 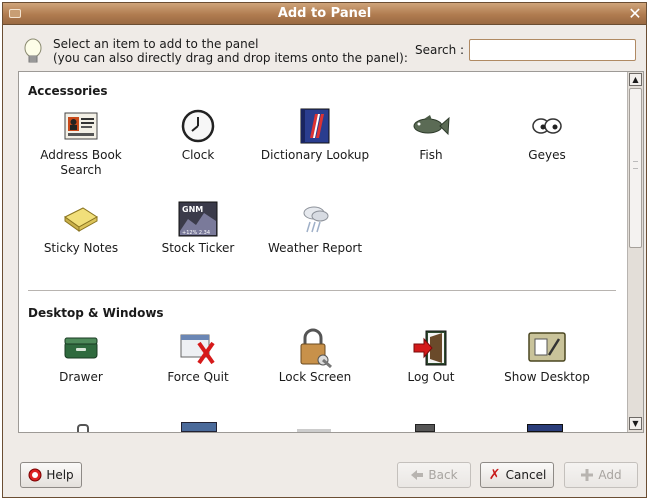 I want to click on help-lifebuoy-icon, so click(x=35, y=475).